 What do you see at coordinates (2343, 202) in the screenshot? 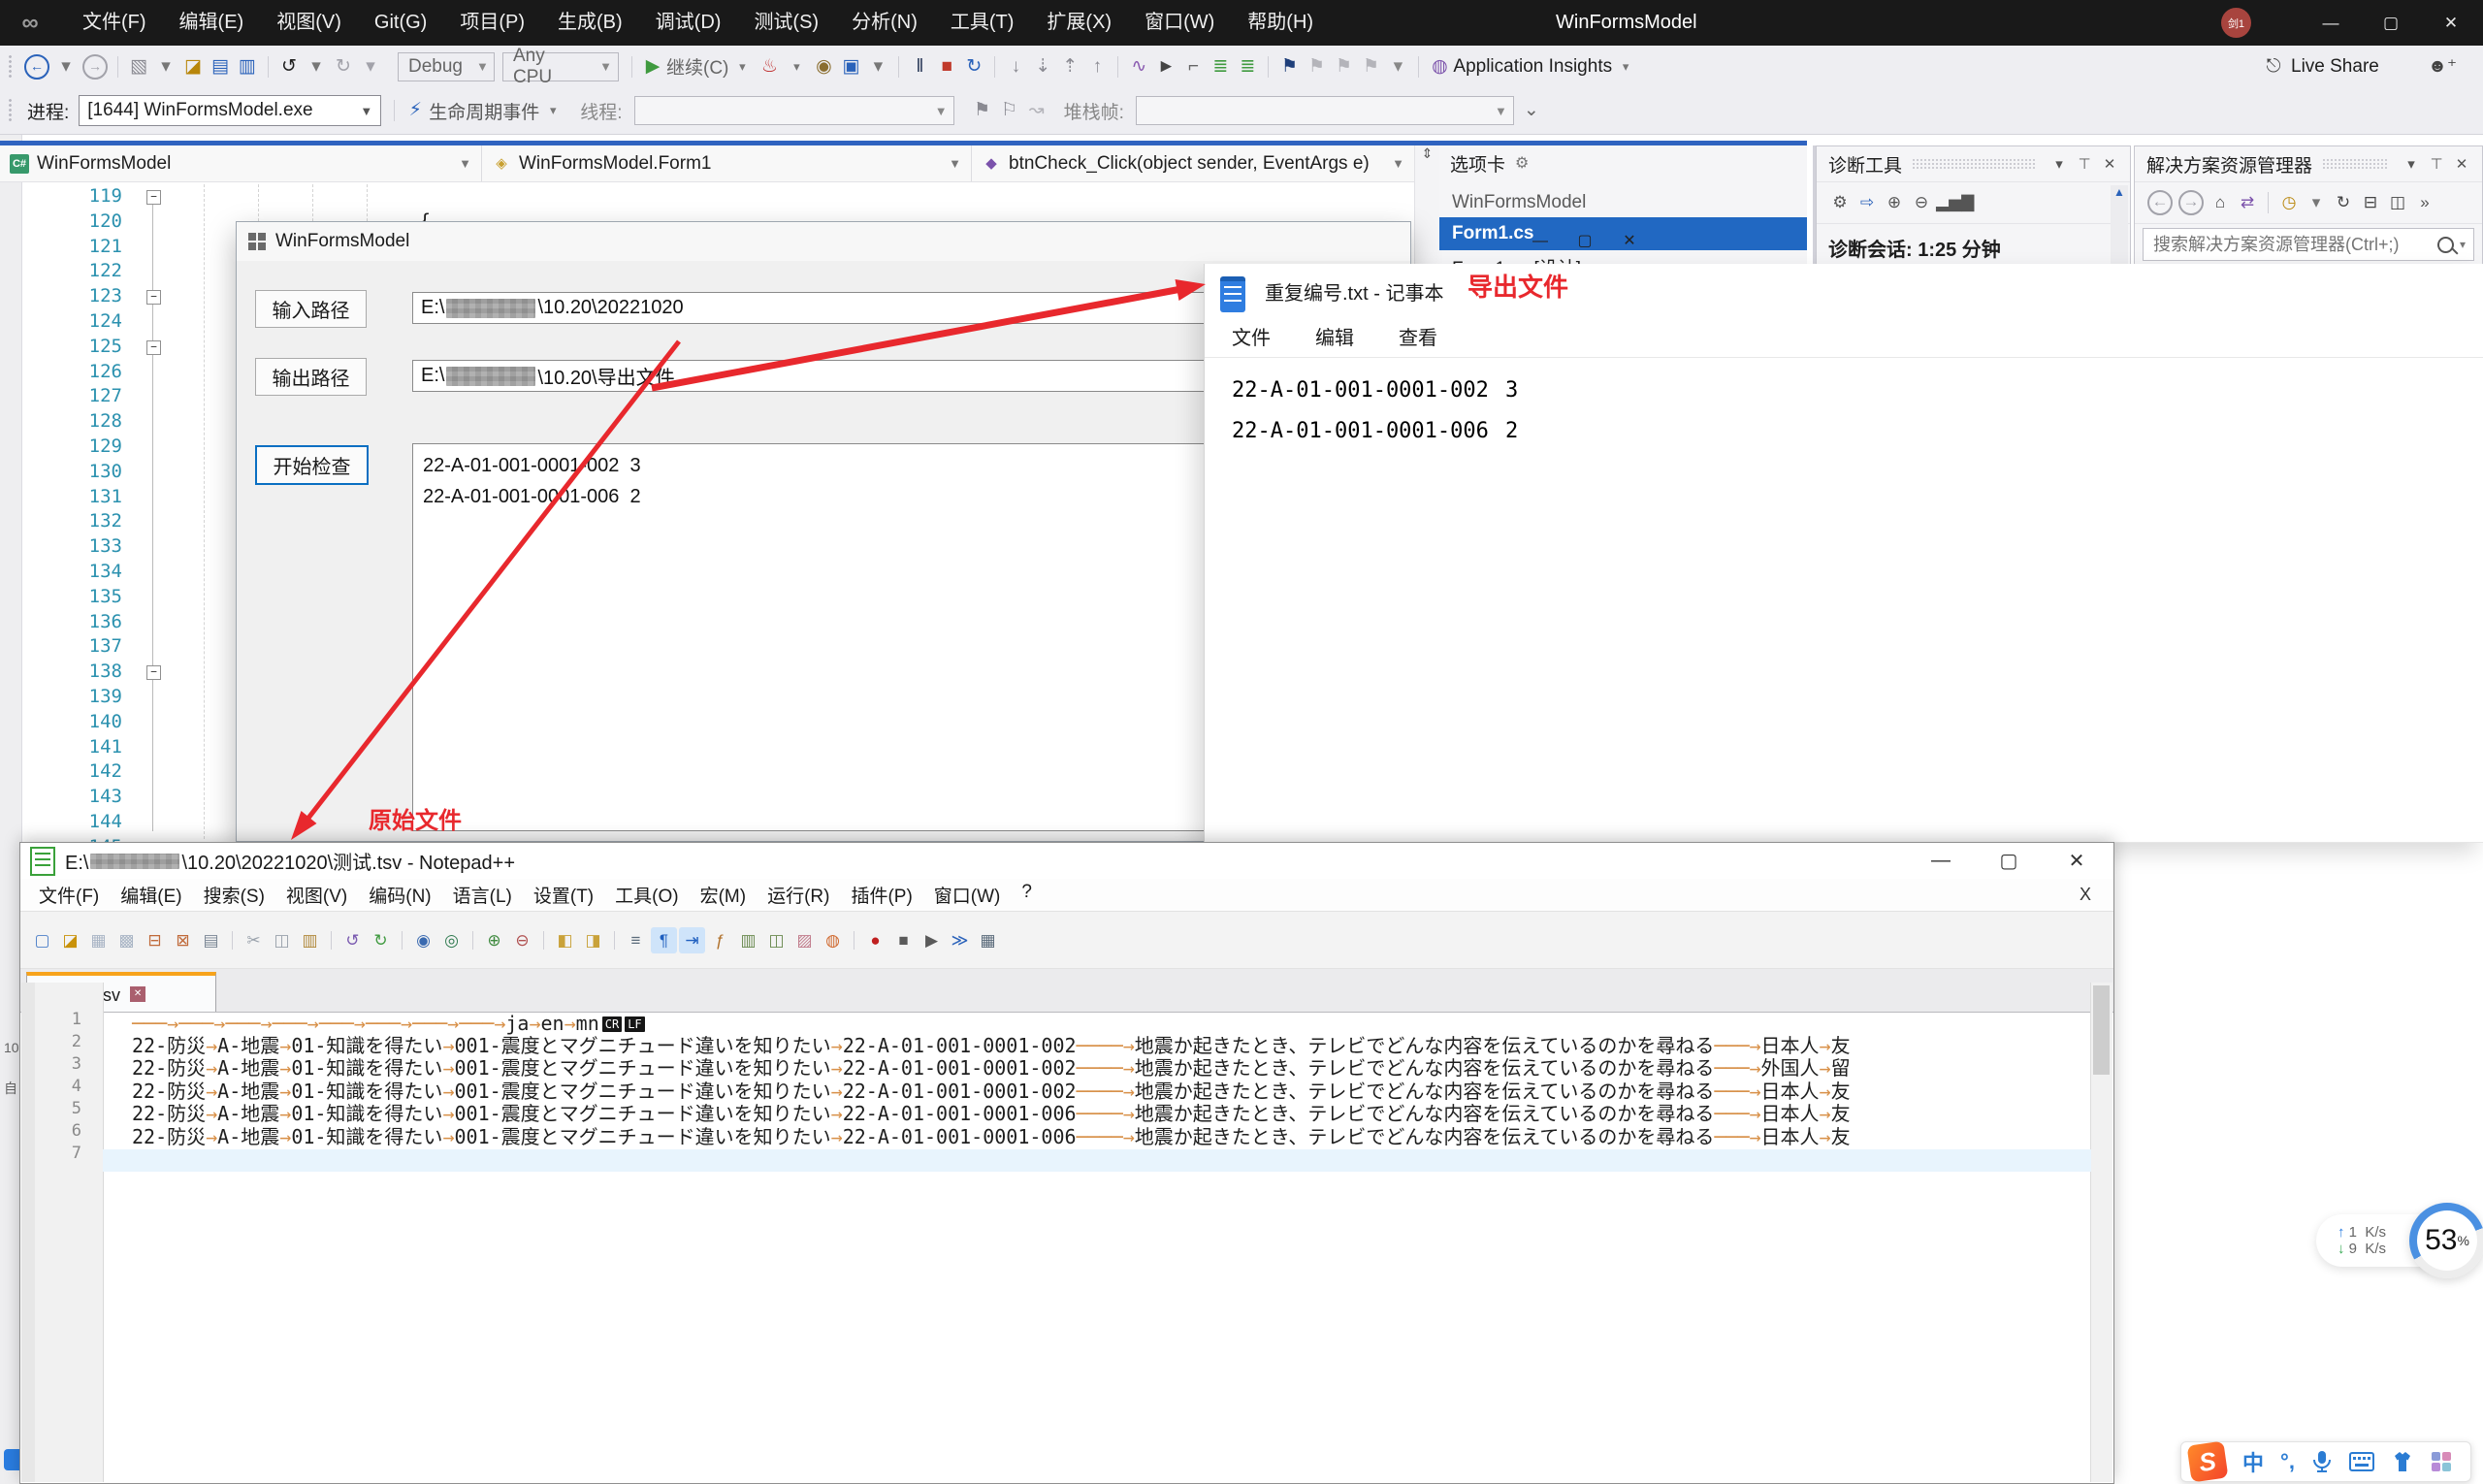
I see `solution-toolbar-icon: ↻` at bounding box center [2343, 202].